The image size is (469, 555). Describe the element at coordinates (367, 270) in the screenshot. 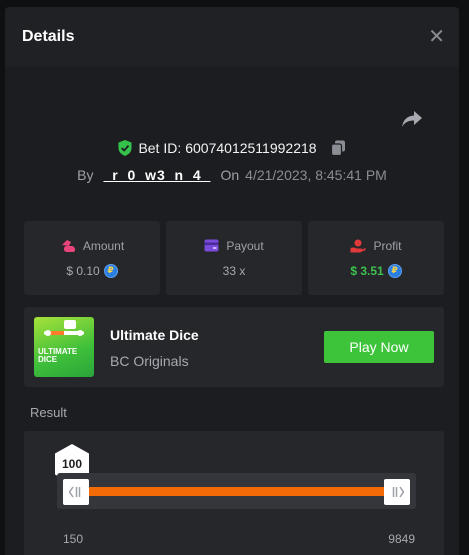

I see `stat-profit-value: $ 3.51` at that location.